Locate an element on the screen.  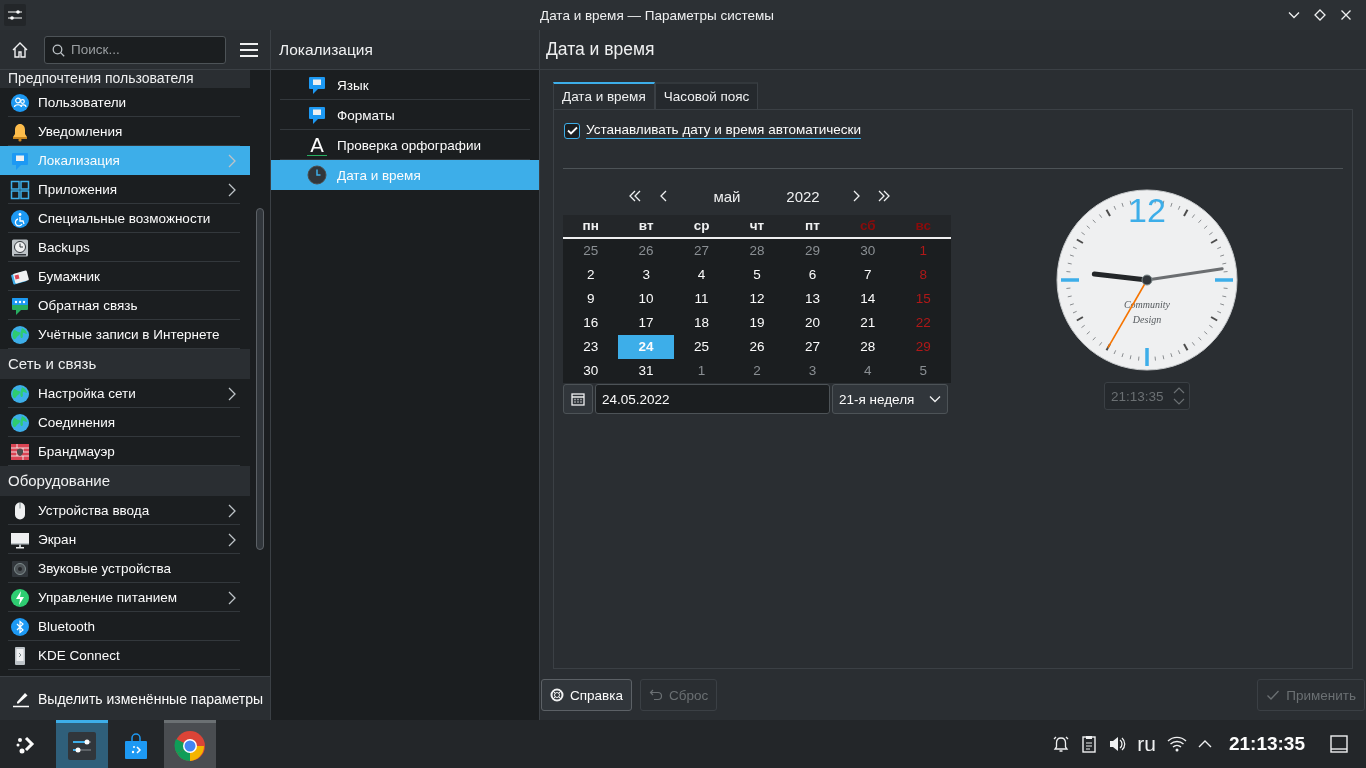
close-icon is located at coordinates (1346, 15).